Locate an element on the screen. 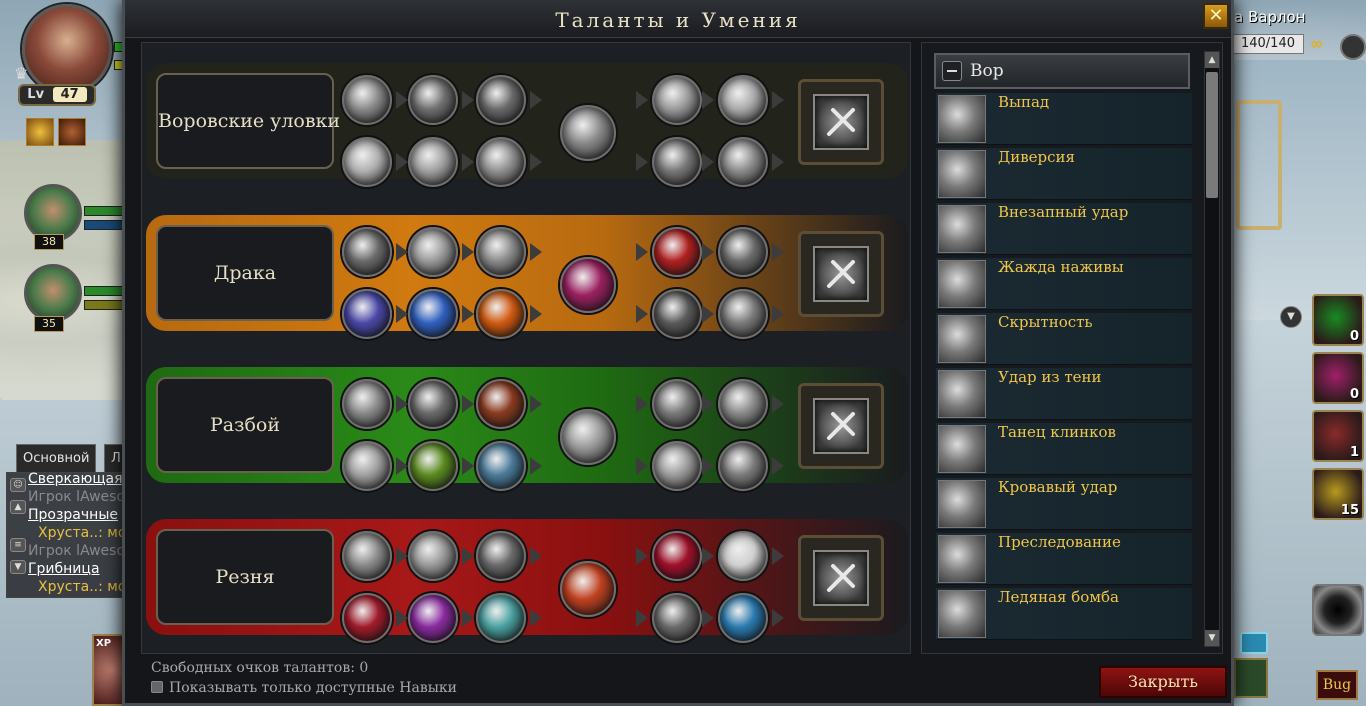  only-available-checkbox is located at coordinates (157, 687).